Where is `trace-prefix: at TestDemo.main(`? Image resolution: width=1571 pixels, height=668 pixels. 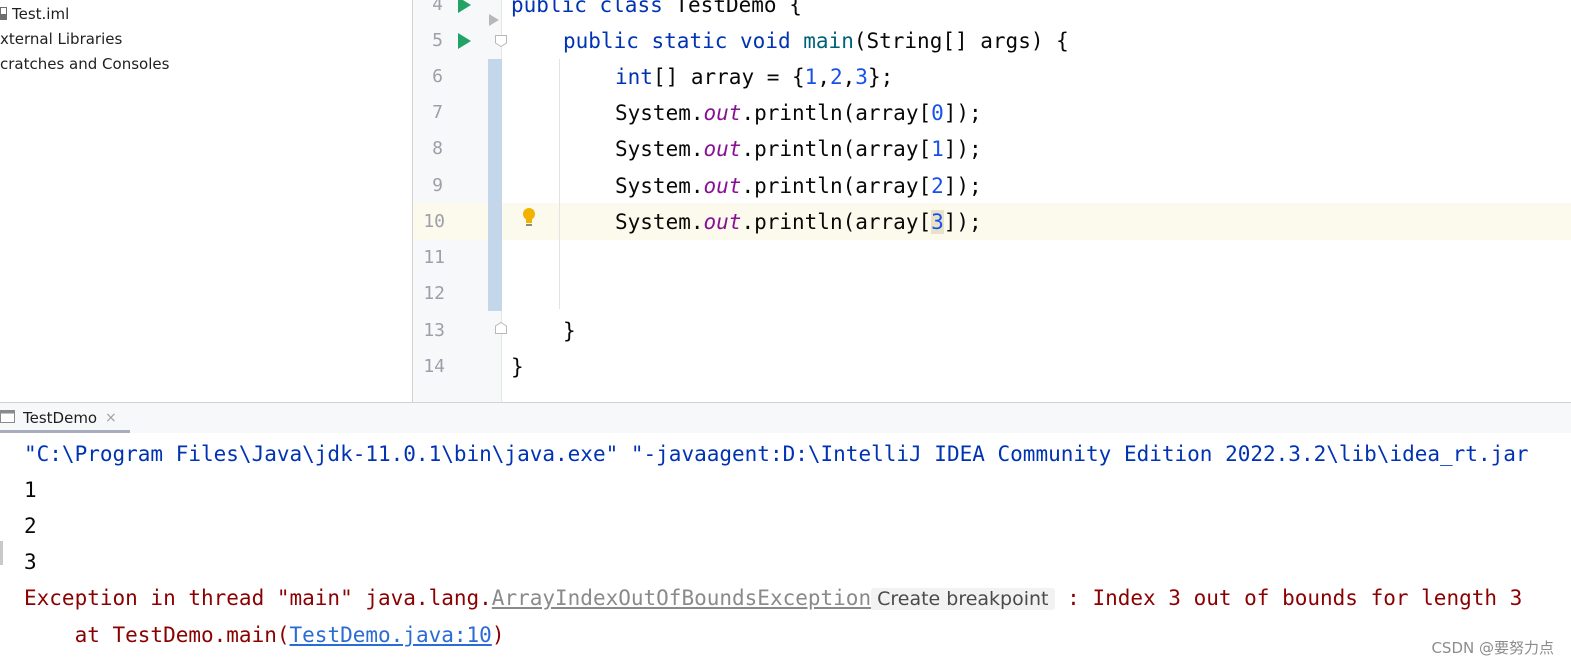
trace-prefix: at TestDemo.main( is located at coordinates (157, 635).